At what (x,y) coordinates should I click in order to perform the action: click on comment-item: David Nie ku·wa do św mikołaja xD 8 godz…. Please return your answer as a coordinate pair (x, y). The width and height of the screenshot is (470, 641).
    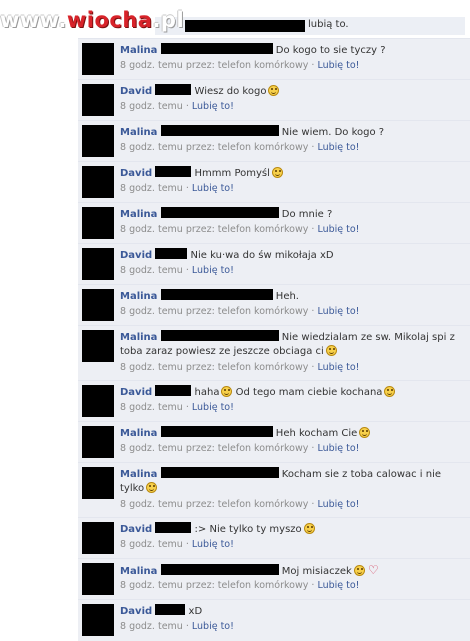
    Looking at the image, I should click on (274, 264).